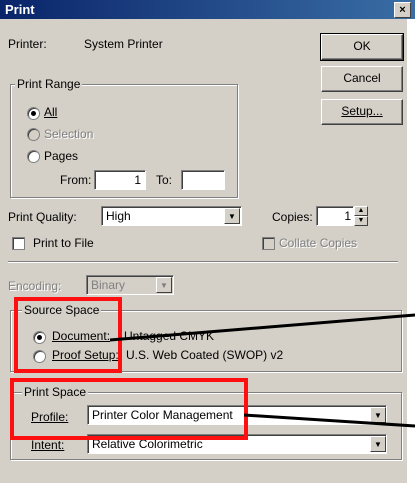 The height and width of the screenshot is (487, 415). Describe the element at coordinates (329, 420) in the screenshot. I see `print-pointer-line` at that location.